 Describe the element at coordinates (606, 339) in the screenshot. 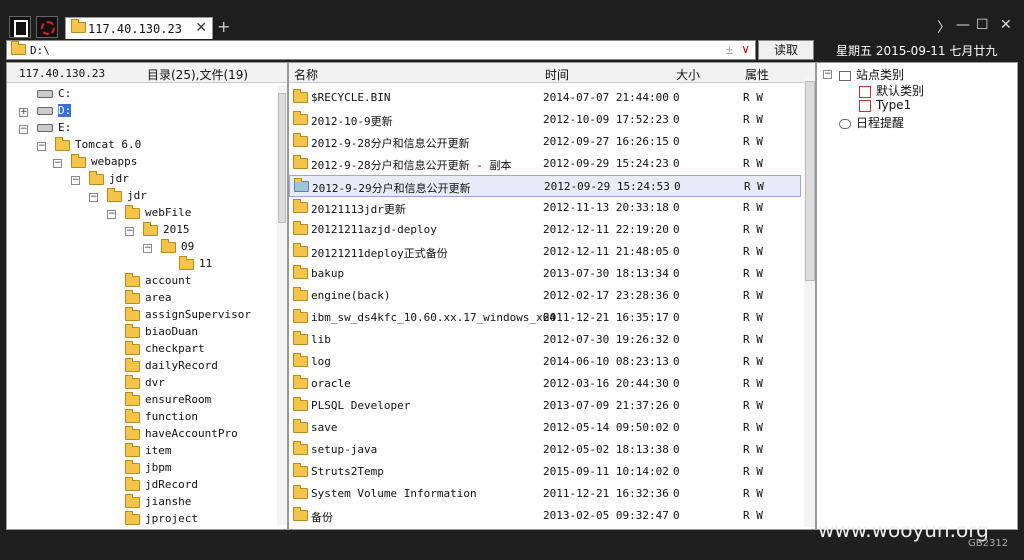

I see `file-time: 2012-07-30 19:26:32` at that location.